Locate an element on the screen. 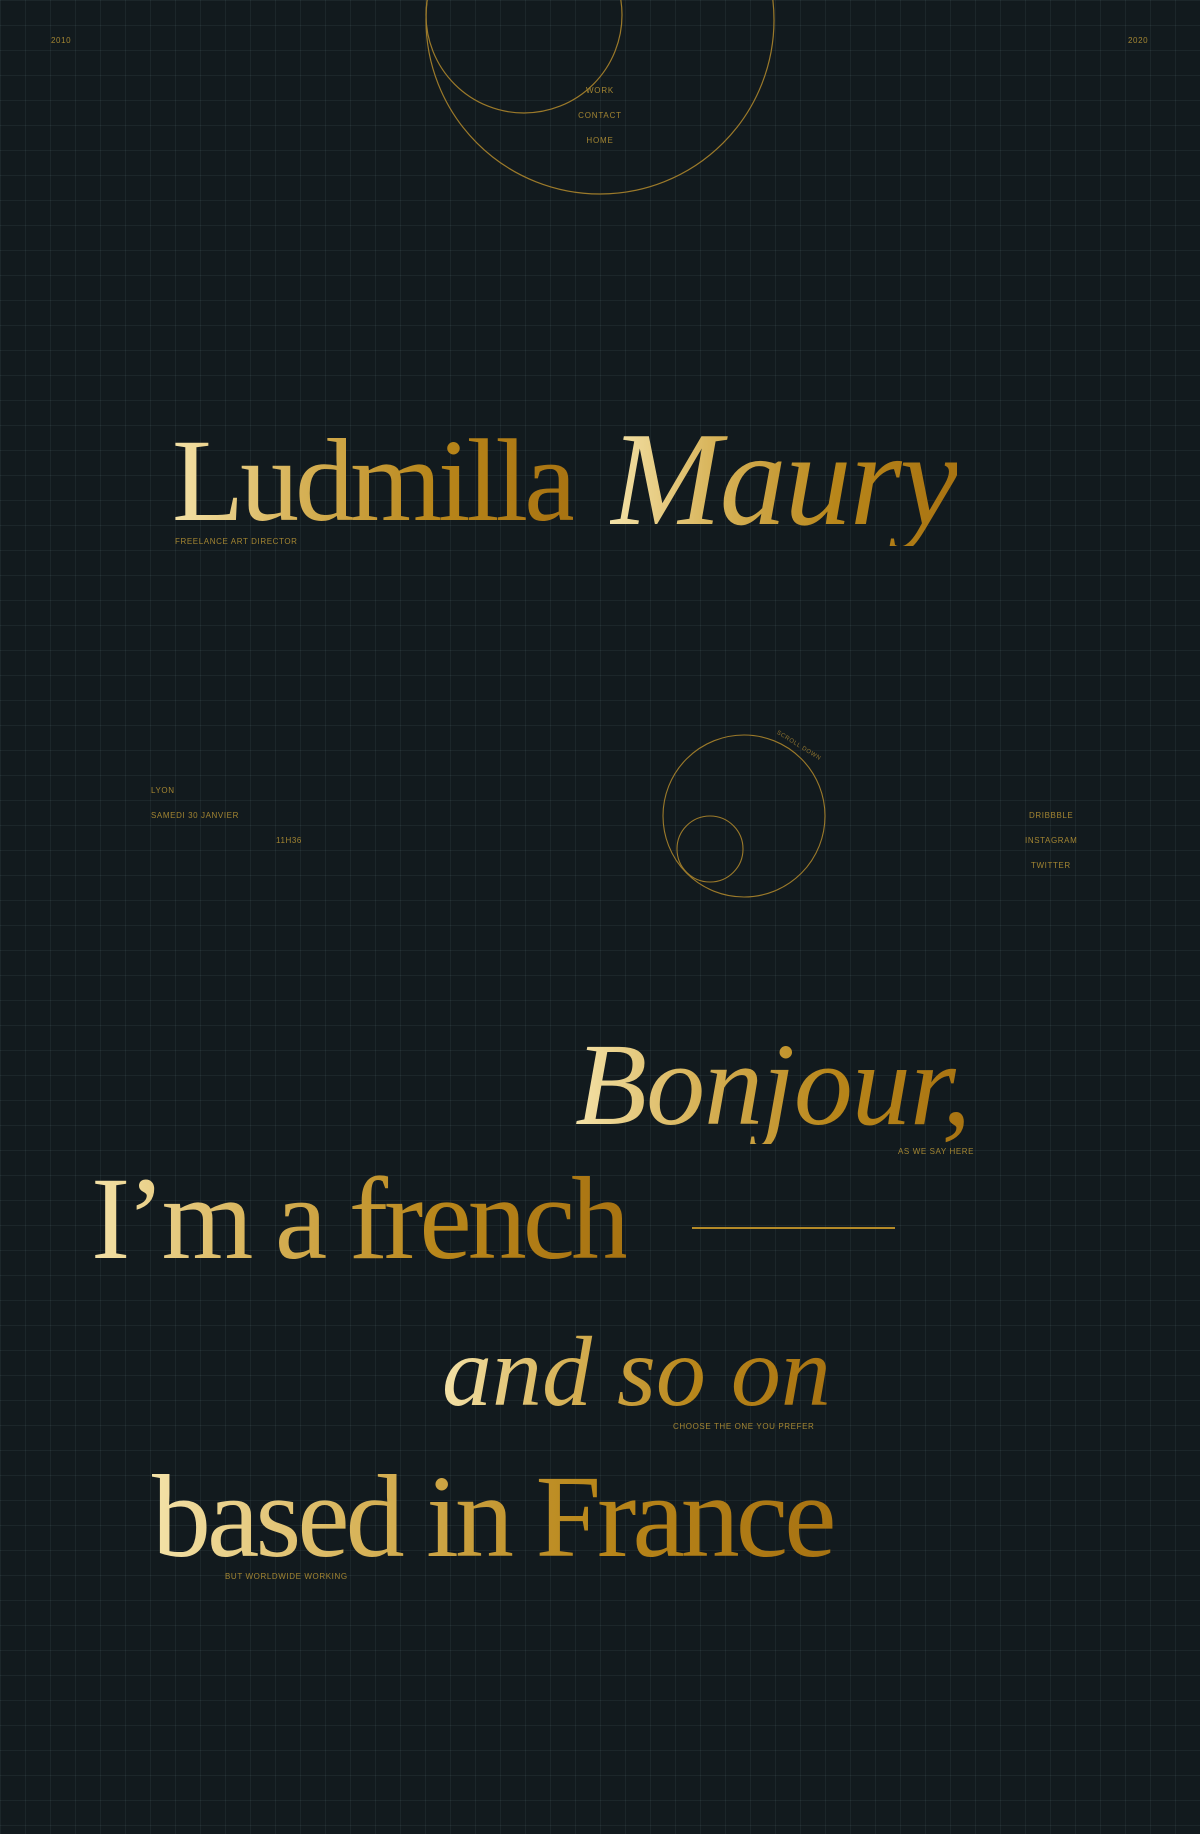 Image resolution: width=1200 pixels, height=1834 pixels. social-instagram-link: INSTAGRAM is located at coordinates (1051, 840).